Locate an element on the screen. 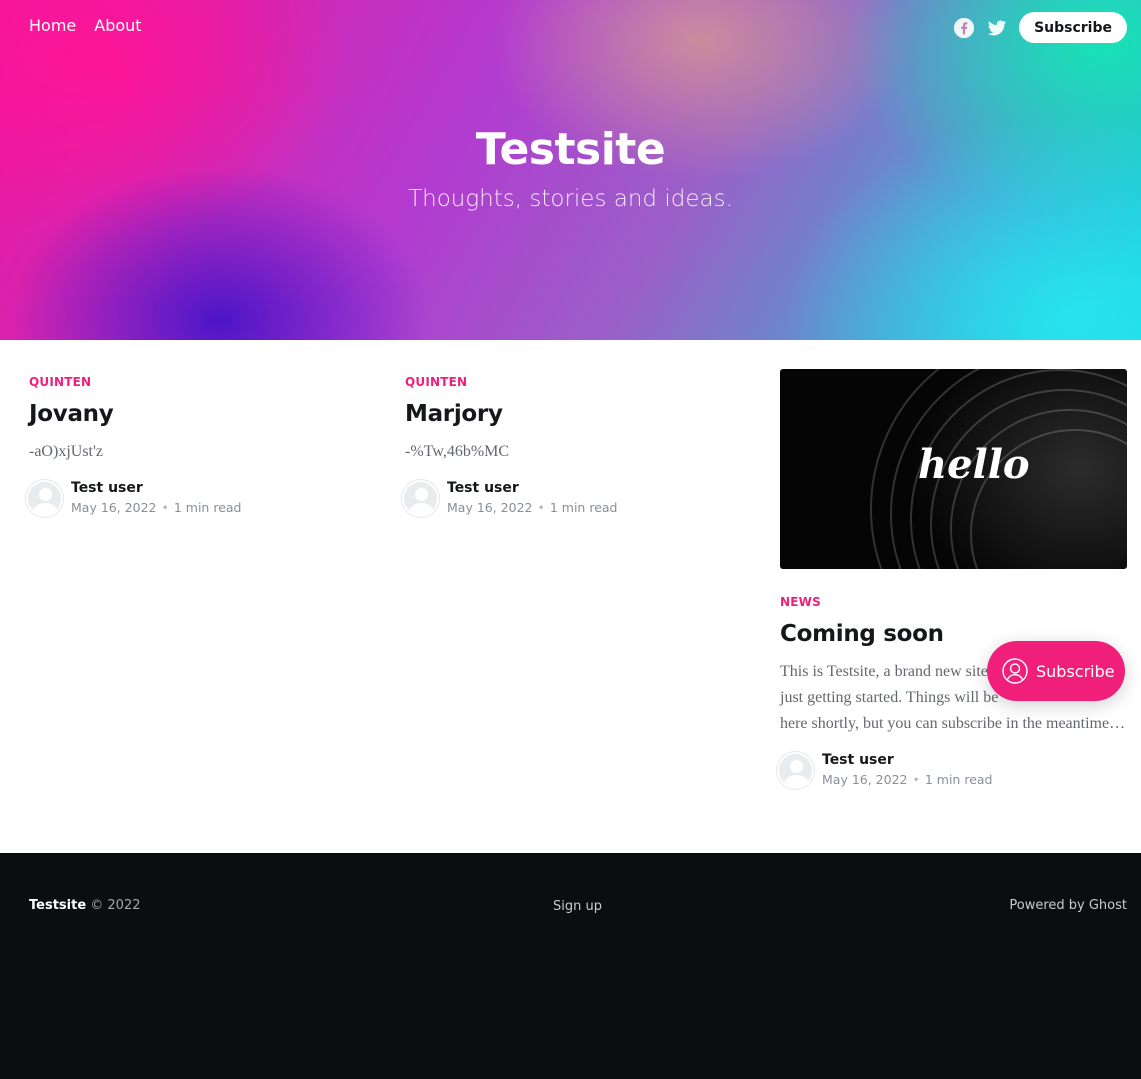 The height and width of the screenshot is (1079, 1141). footer-site-link: Testsite is located at coordinates (57, 905).